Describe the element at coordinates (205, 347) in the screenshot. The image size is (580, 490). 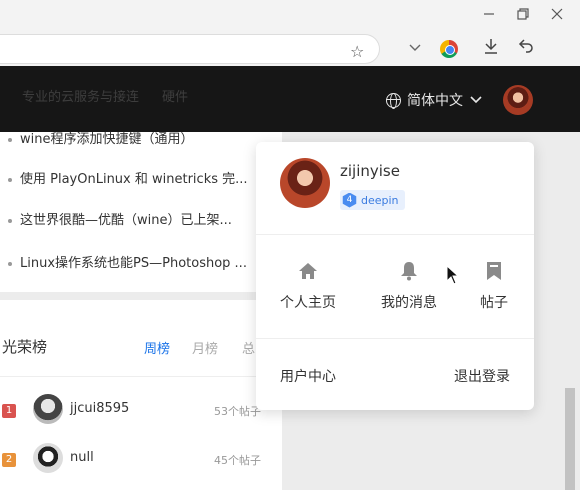
I see `tab-monthly: 月榜` at that location.